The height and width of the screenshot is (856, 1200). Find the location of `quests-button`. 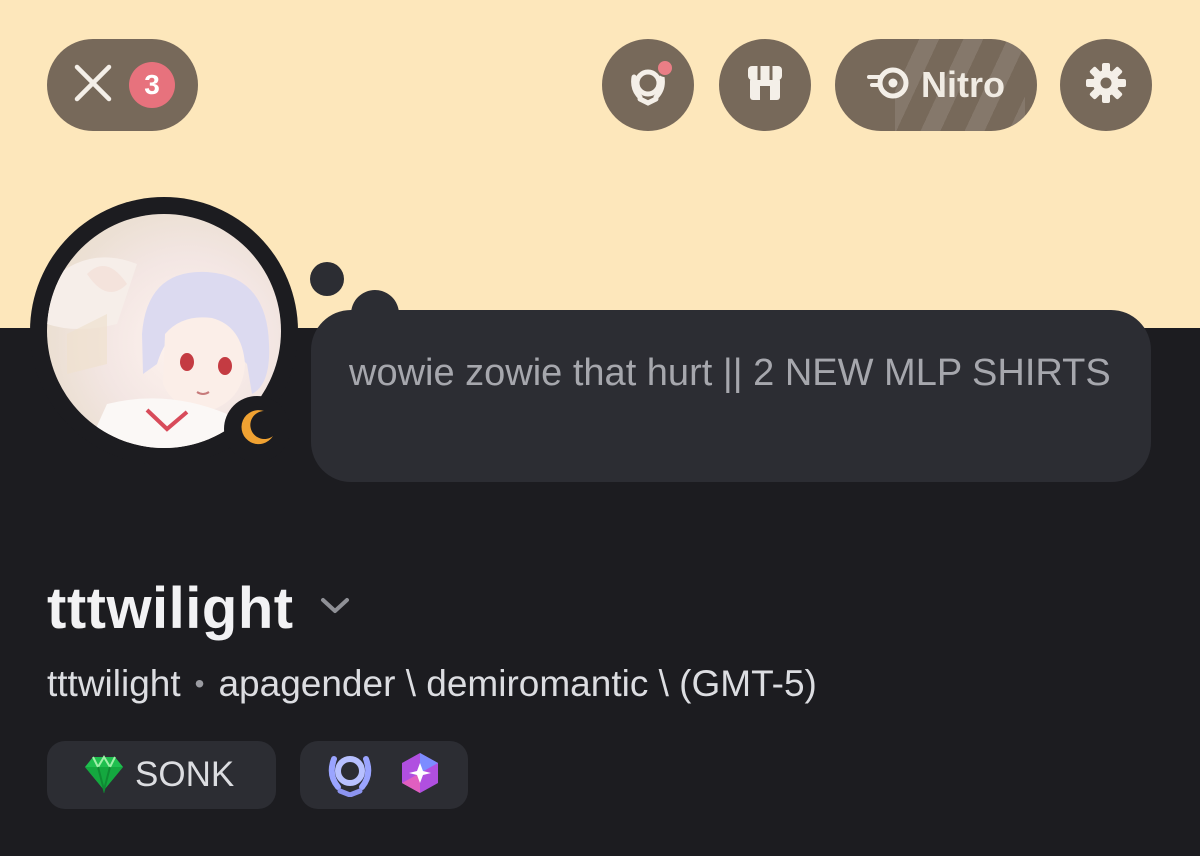

quests-button is located at coordinates (648, 85).